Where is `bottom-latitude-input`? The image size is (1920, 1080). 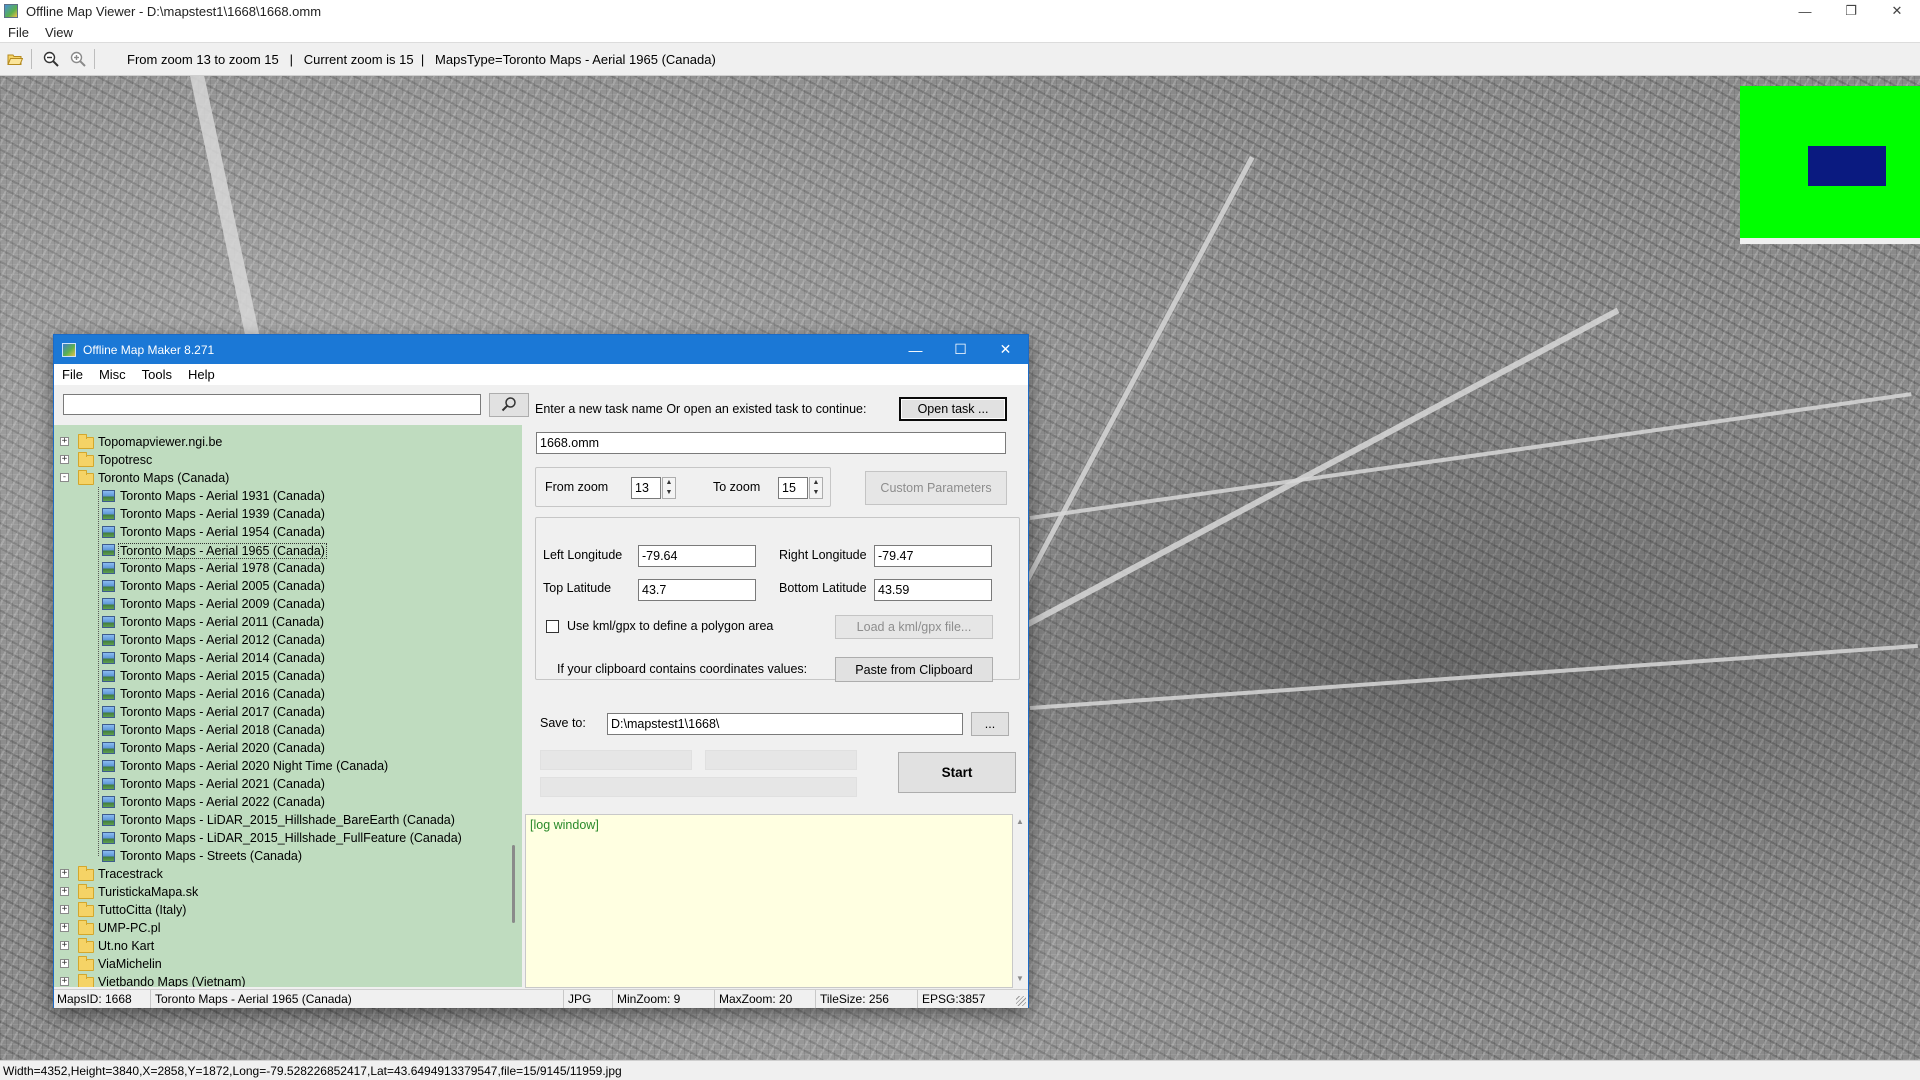
bottom-latitude-input is located at coordinates (933, 590).